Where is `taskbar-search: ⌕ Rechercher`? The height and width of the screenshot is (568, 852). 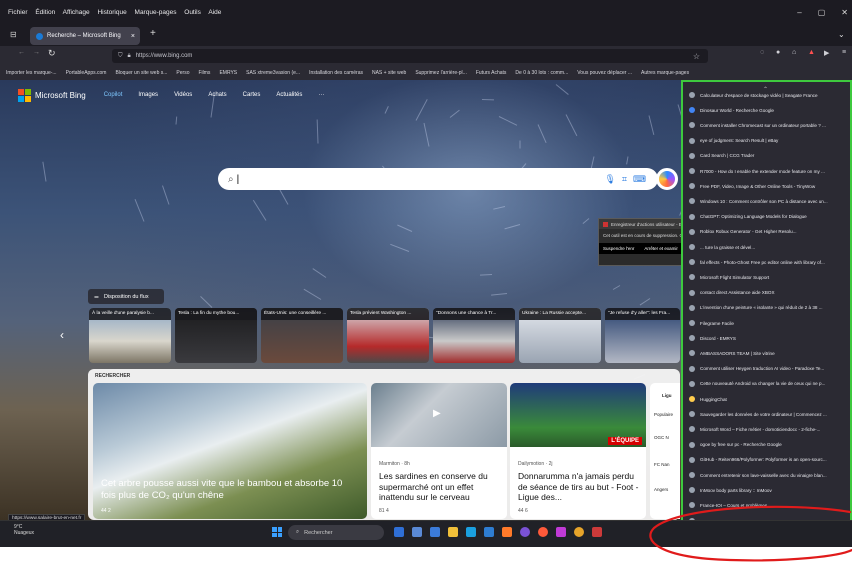
taskbar-search: ⌕ Rechercher is located at coordinates (336, 532).